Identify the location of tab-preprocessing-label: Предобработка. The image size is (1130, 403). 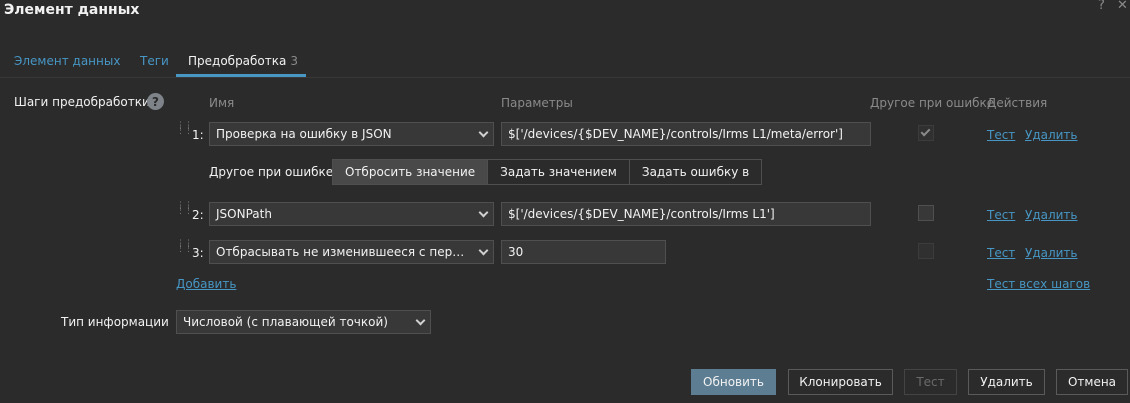
(237, 61).